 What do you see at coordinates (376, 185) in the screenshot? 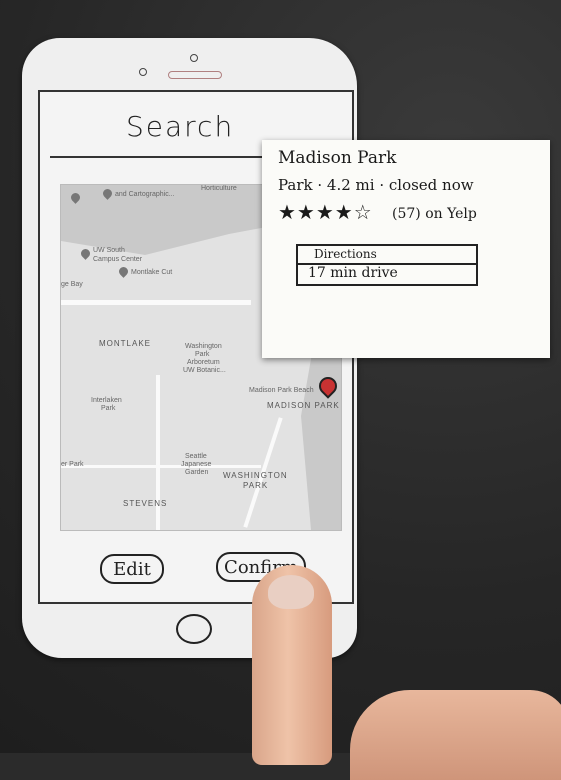
I see `place-meta: Park · 4.2 mi · closed now` at bounding box center [376, 185].